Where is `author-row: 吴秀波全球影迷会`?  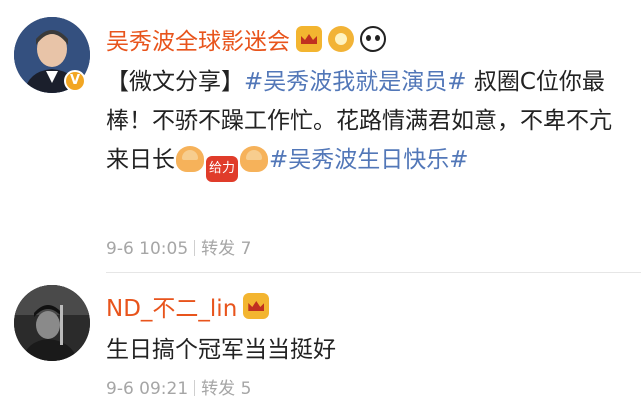 author-row: 吴秀波全球影迷会 is located at coordinates (246, 39).